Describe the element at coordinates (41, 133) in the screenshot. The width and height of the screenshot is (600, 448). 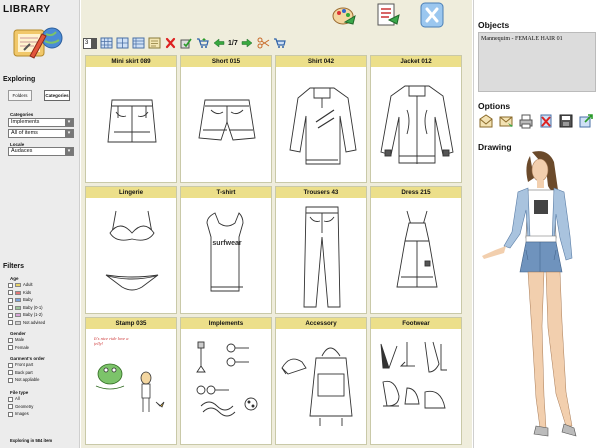
I see `subcategory-select: All of items ▾` at that location.